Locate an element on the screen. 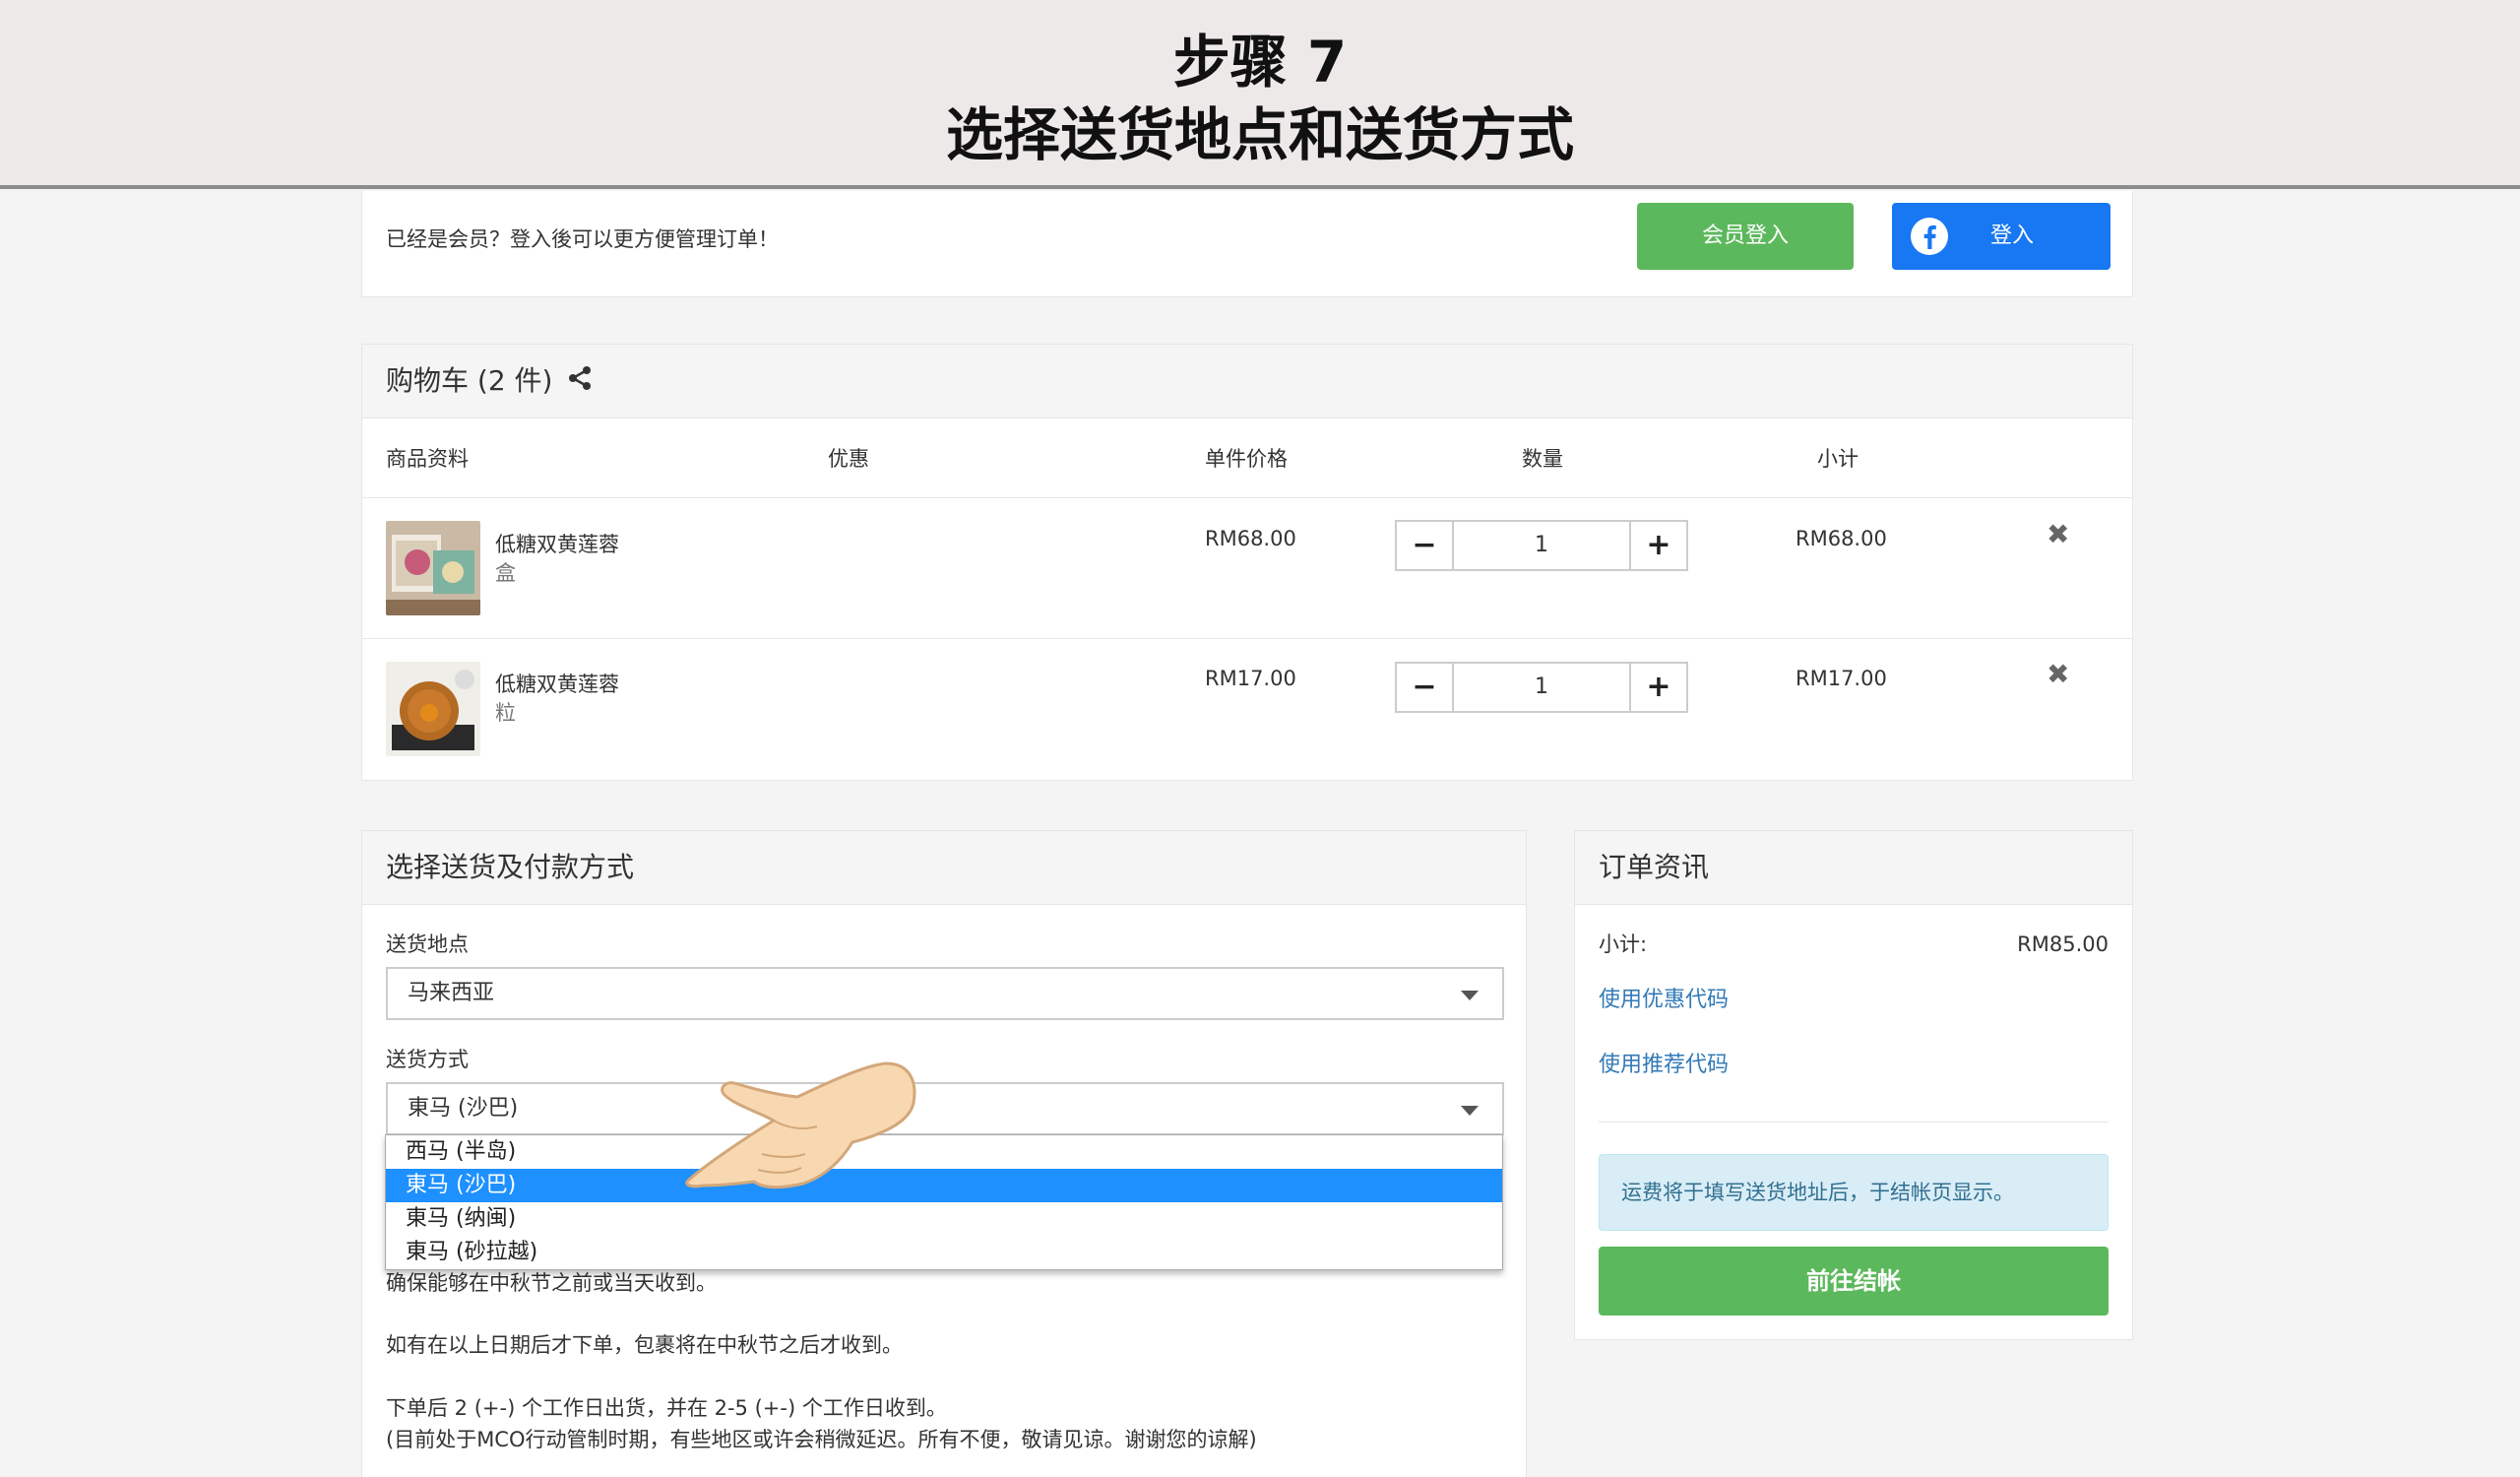 This screenshot has height=1477, width=2520. order-subtotal-label: 小计: is located at coordinates (1623, 944).